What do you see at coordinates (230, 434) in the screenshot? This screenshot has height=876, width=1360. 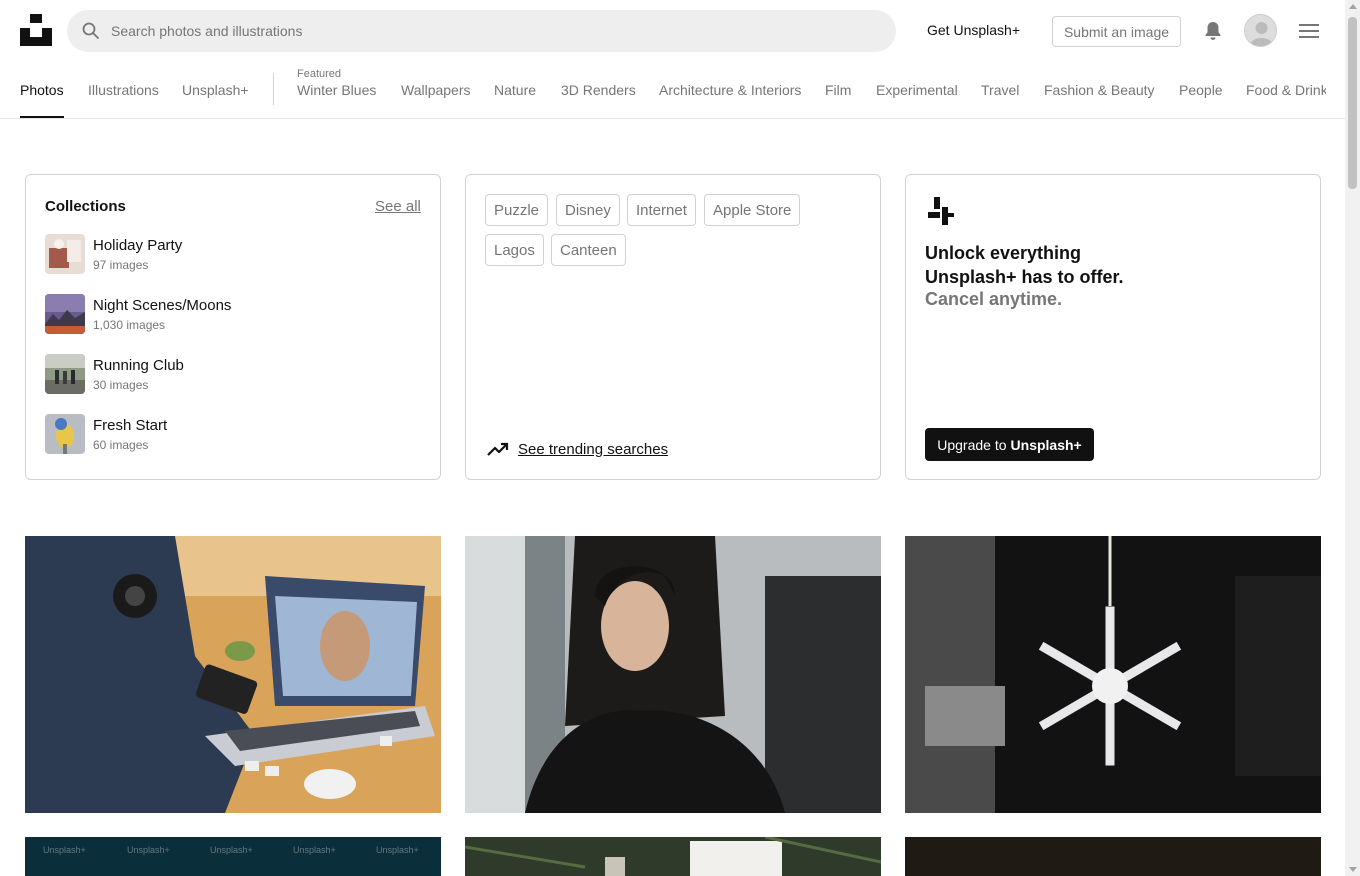 I see `collection-item: Fresh Start 60 images` at bounding box center [230, 434].